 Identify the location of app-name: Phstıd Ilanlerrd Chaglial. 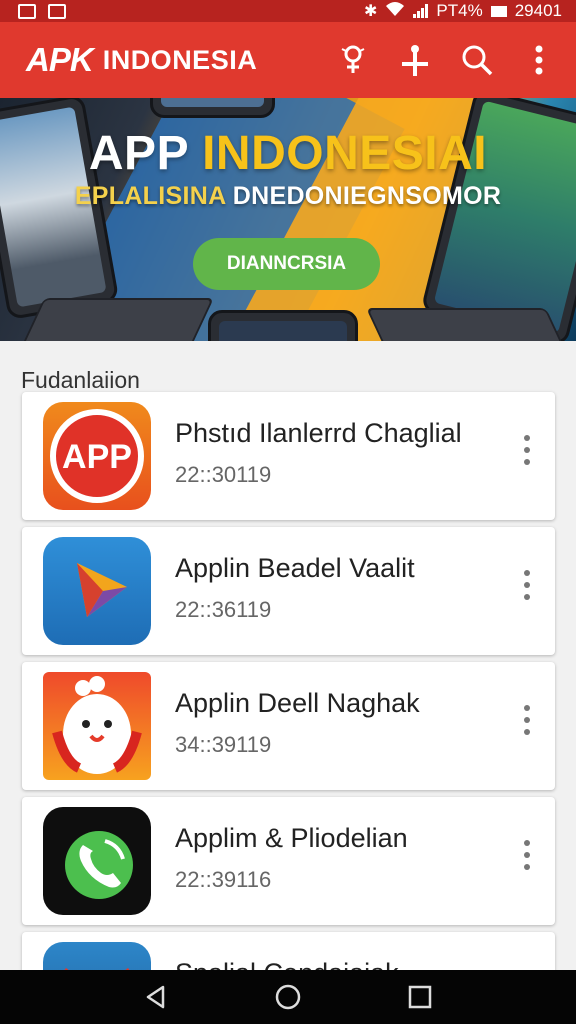
(318, 433).